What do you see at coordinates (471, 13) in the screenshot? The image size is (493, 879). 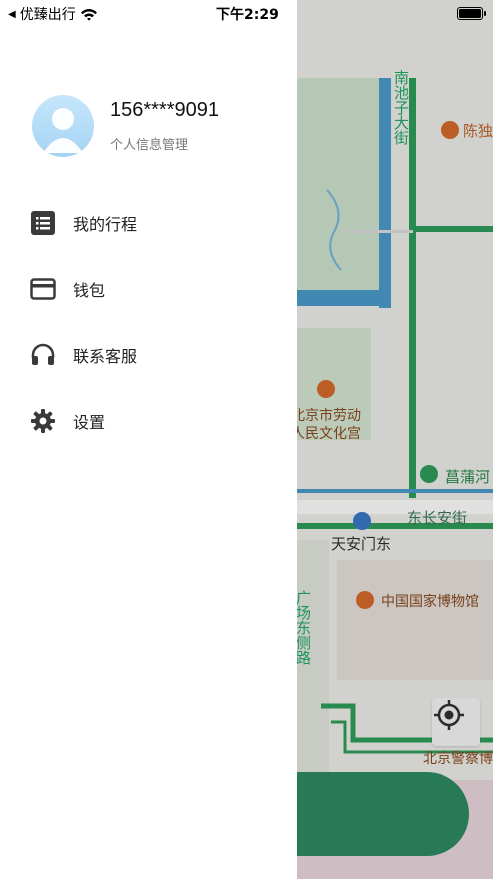 I see `battery-icon` at bounding box center [471, 13].